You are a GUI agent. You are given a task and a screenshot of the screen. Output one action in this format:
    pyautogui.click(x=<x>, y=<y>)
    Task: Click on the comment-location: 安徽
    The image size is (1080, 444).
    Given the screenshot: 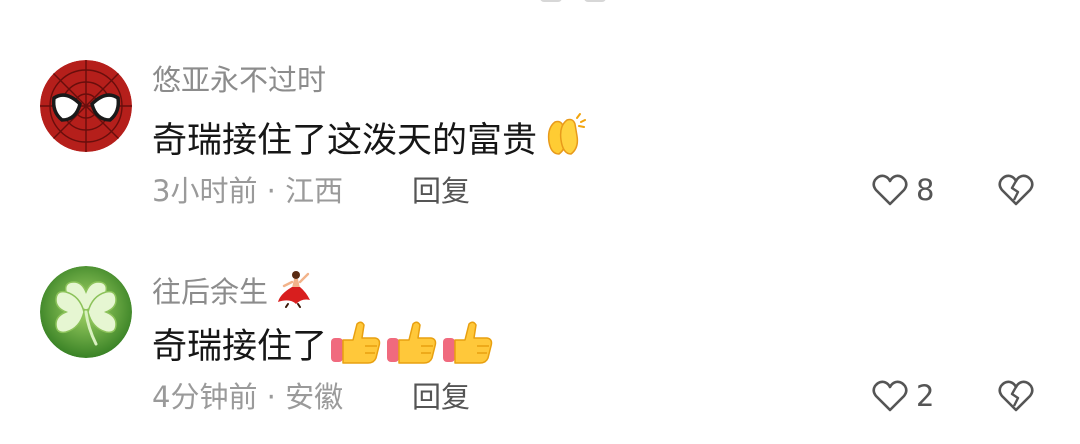 What is the action you would take?
    pyautogui.click(x=314, y=397)
    